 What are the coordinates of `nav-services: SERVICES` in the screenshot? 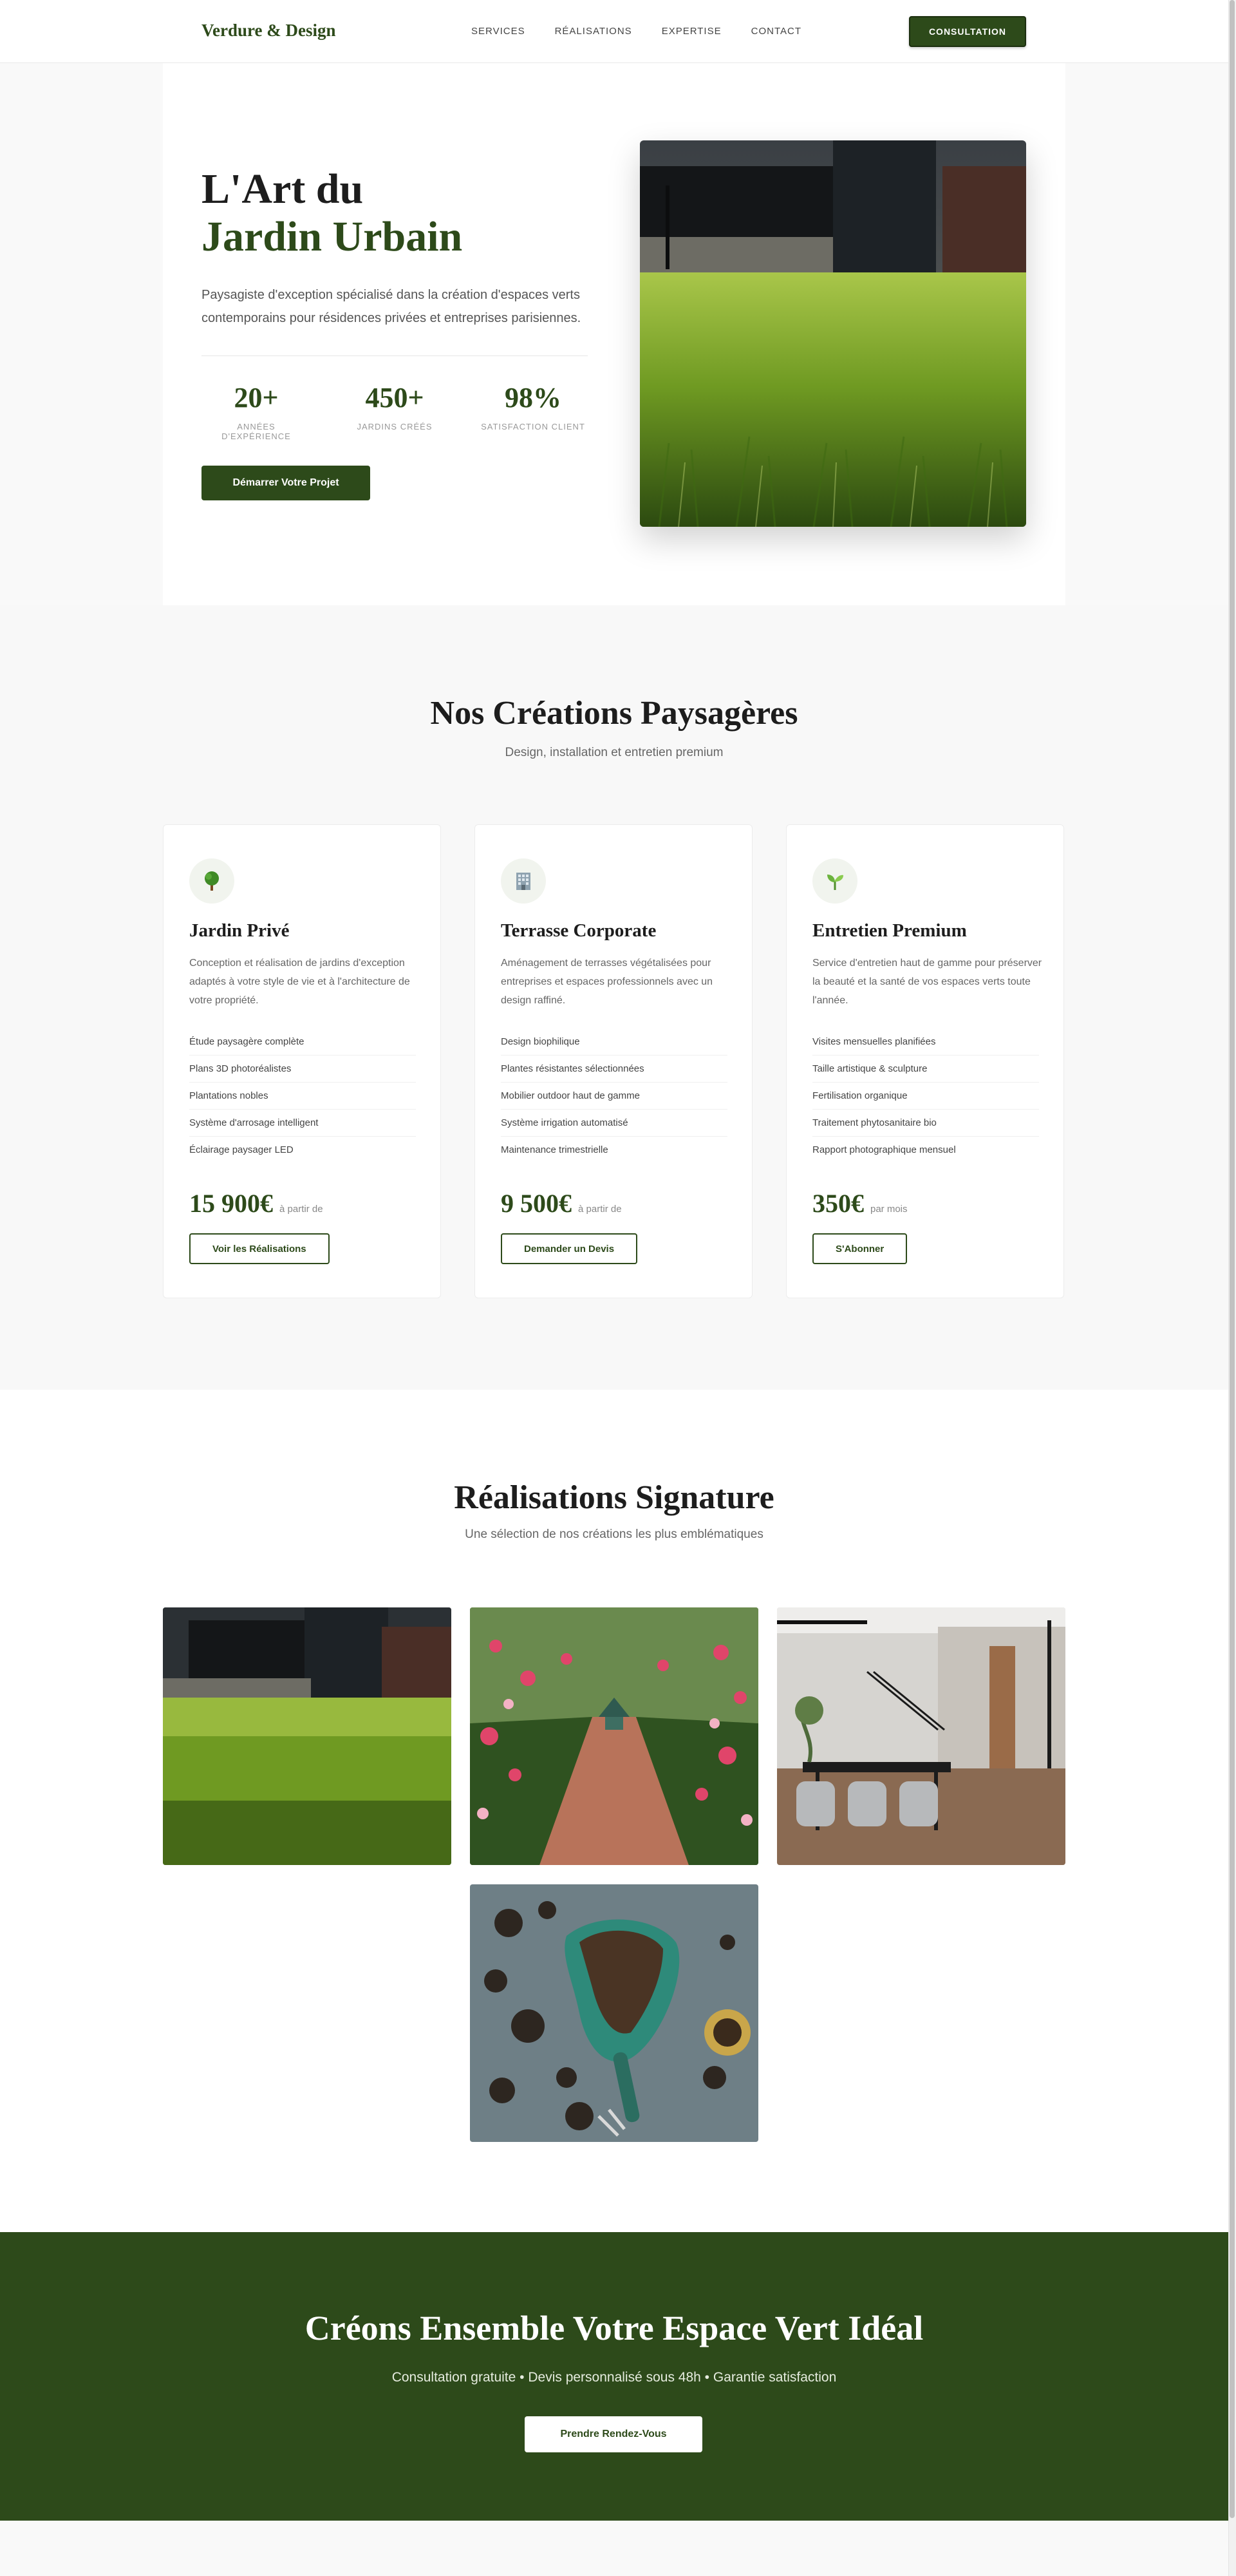 It's located at (498, 32).